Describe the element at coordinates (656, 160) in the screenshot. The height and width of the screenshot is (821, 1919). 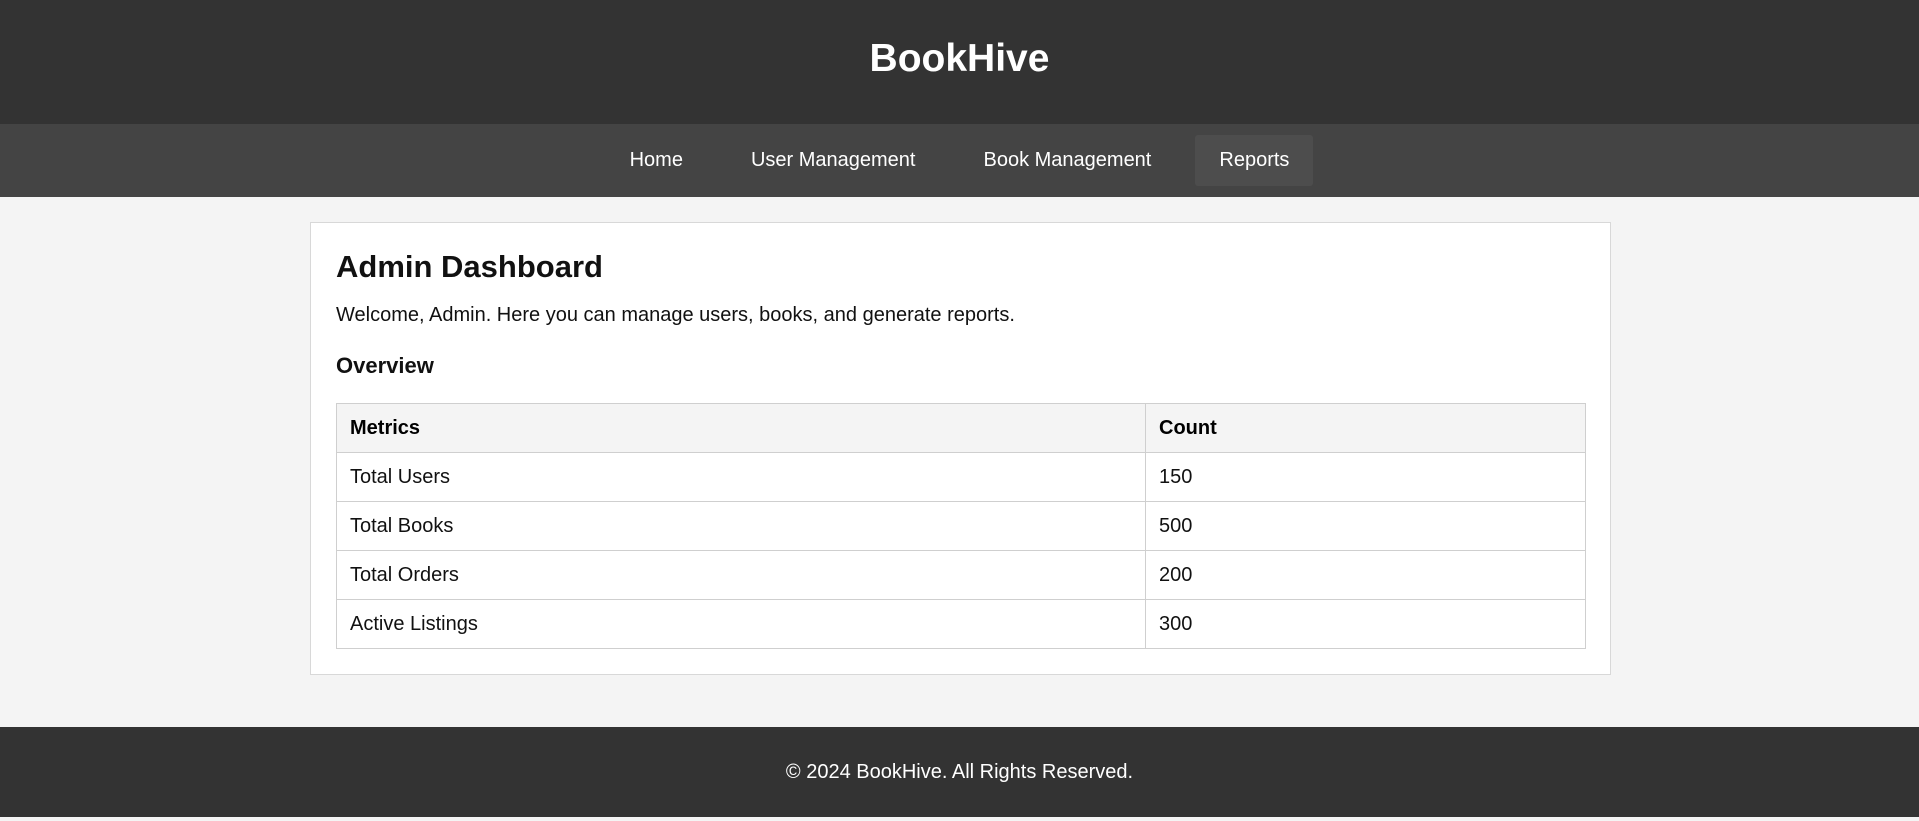
I see `nav-home-link: Home` at that location.